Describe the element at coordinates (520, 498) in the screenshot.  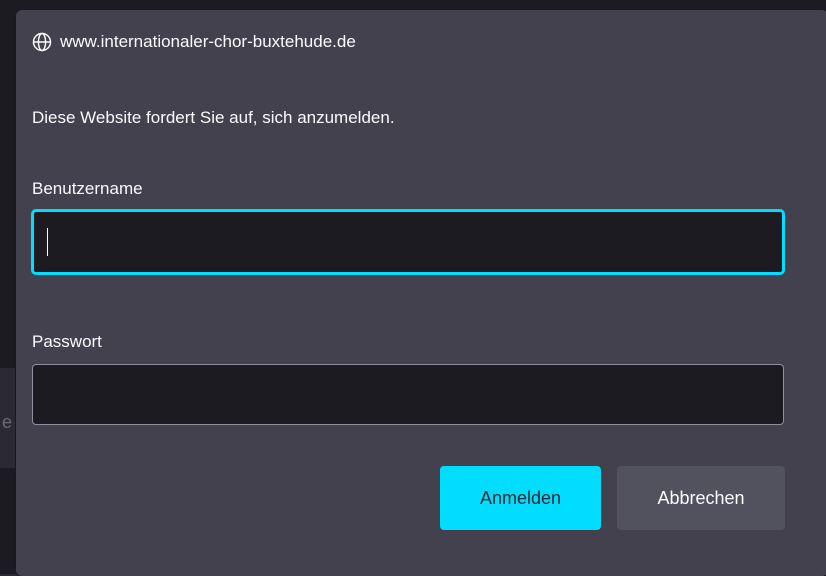
I see `sign-in-button: Anmelden` at that location.